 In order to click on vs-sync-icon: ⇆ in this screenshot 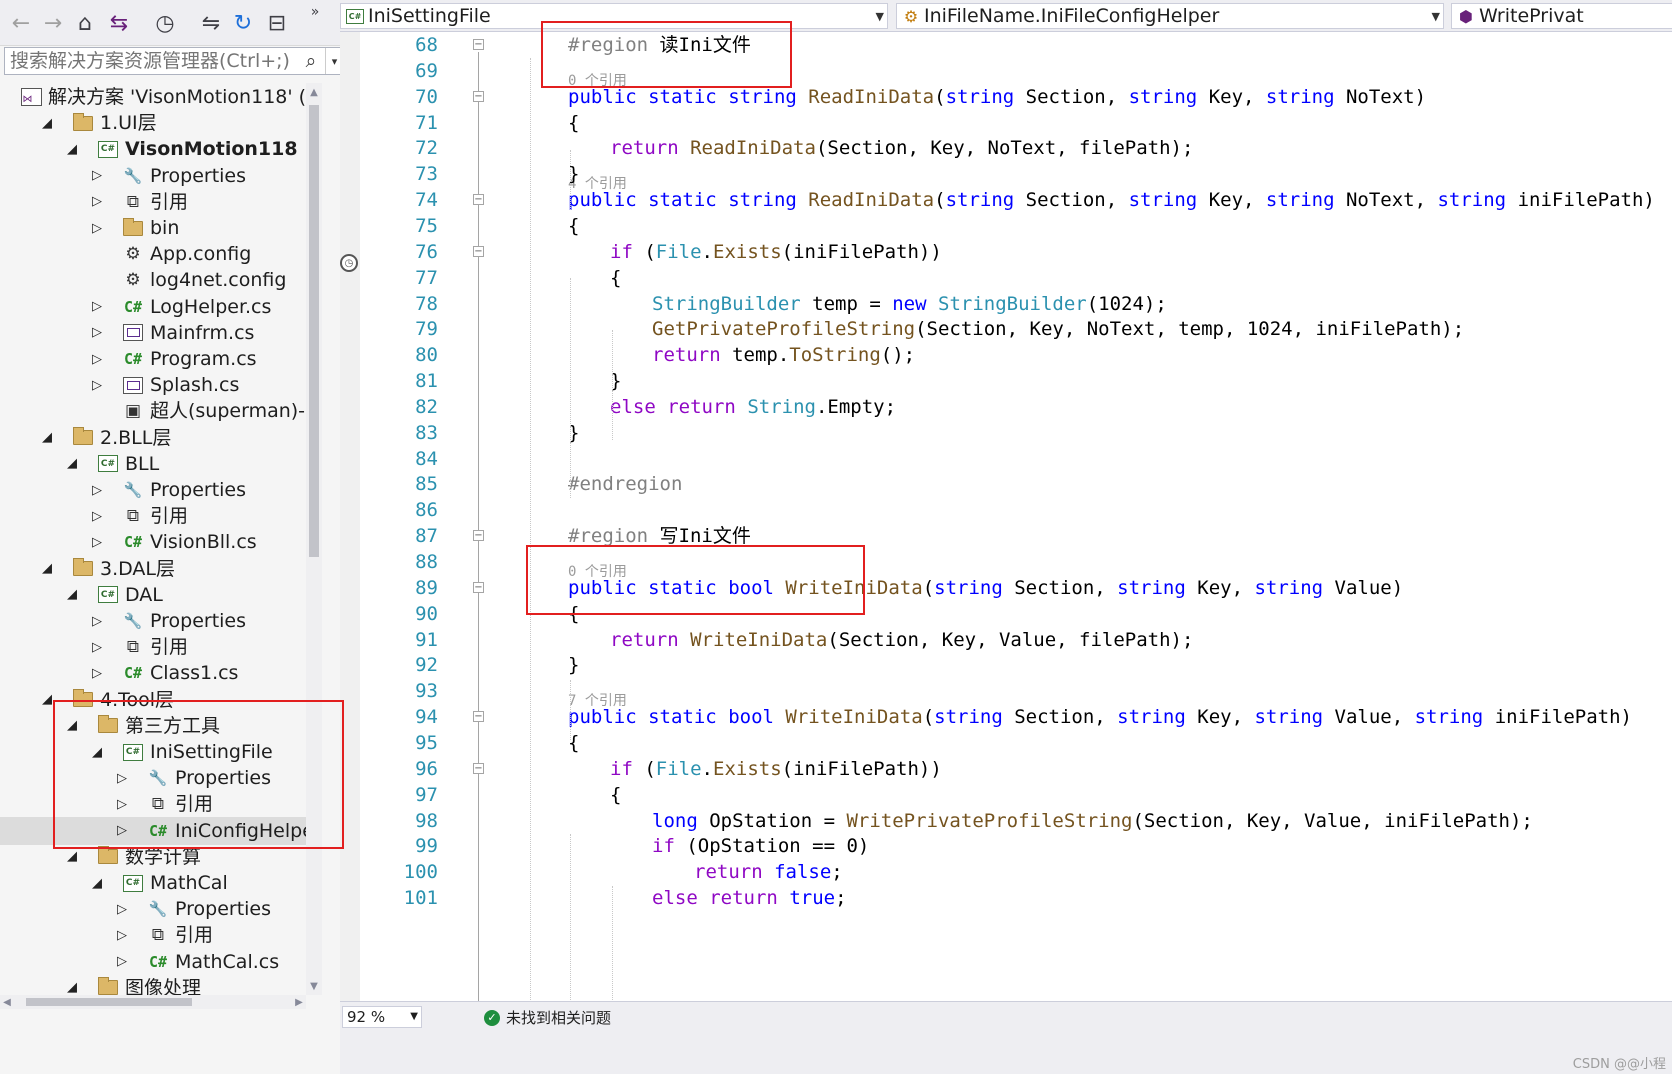, I will do `click(119, 23)`.